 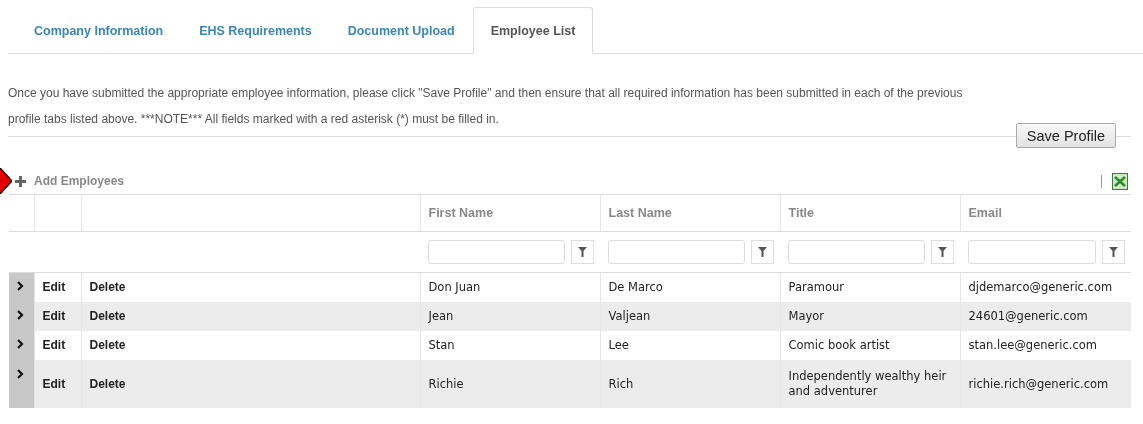 What do you see at coordinates (68, 181) in the screenshot?
I see `add-employees-button: Add Employees` at bounding box center [68, 181].